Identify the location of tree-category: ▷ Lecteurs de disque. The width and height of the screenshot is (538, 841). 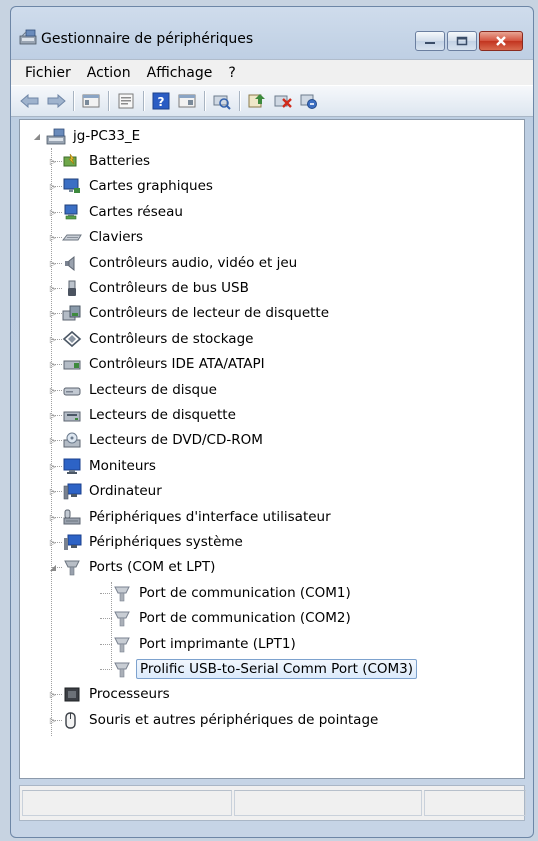
(134, 390).